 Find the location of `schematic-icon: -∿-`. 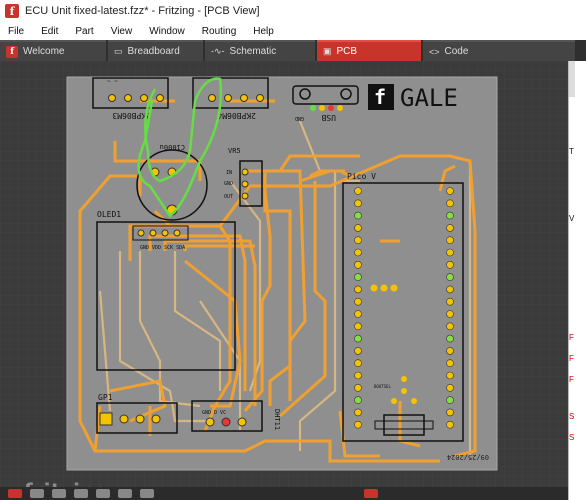

schematic-icon: -∿- is located at coordinates (218, 51).